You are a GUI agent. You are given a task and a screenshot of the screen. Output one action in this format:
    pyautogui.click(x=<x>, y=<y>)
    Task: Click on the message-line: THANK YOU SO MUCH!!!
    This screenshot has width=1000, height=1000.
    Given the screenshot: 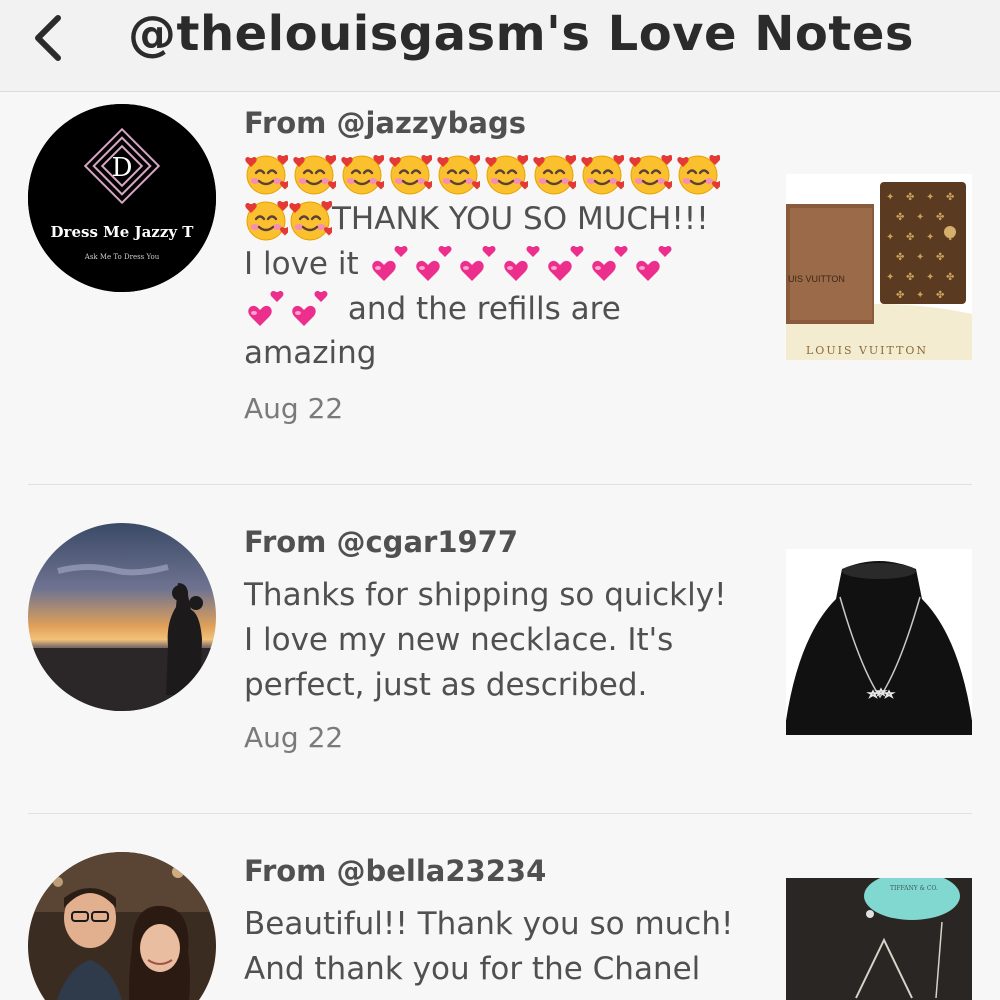 What is the action you would take?
    pyautogui.click(x=499, y=218)
    